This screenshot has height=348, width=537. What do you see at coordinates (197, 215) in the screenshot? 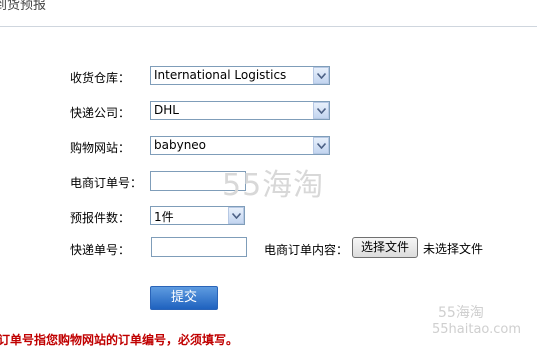
I see `pieces-select: 1件` at bounding box center [197, 215].